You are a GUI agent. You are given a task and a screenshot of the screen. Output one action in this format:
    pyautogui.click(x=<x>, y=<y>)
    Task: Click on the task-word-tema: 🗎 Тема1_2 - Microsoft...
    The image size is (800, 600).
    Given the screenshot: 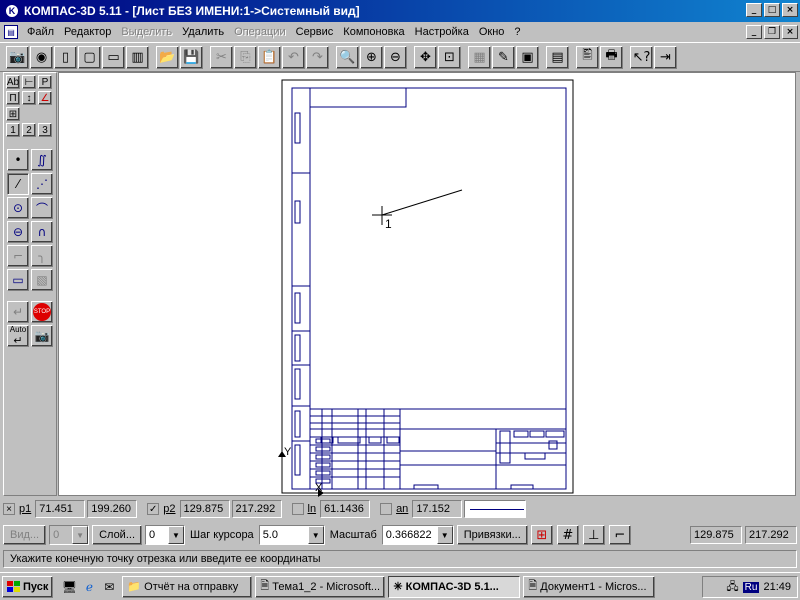 What is the action you would take?
    pyautogui.click(x=320, y=586)
    